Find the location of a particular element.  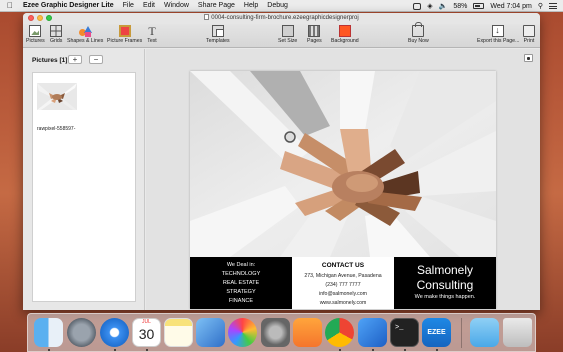

ezee-label: EZEE is located at coordinates (436, 332).